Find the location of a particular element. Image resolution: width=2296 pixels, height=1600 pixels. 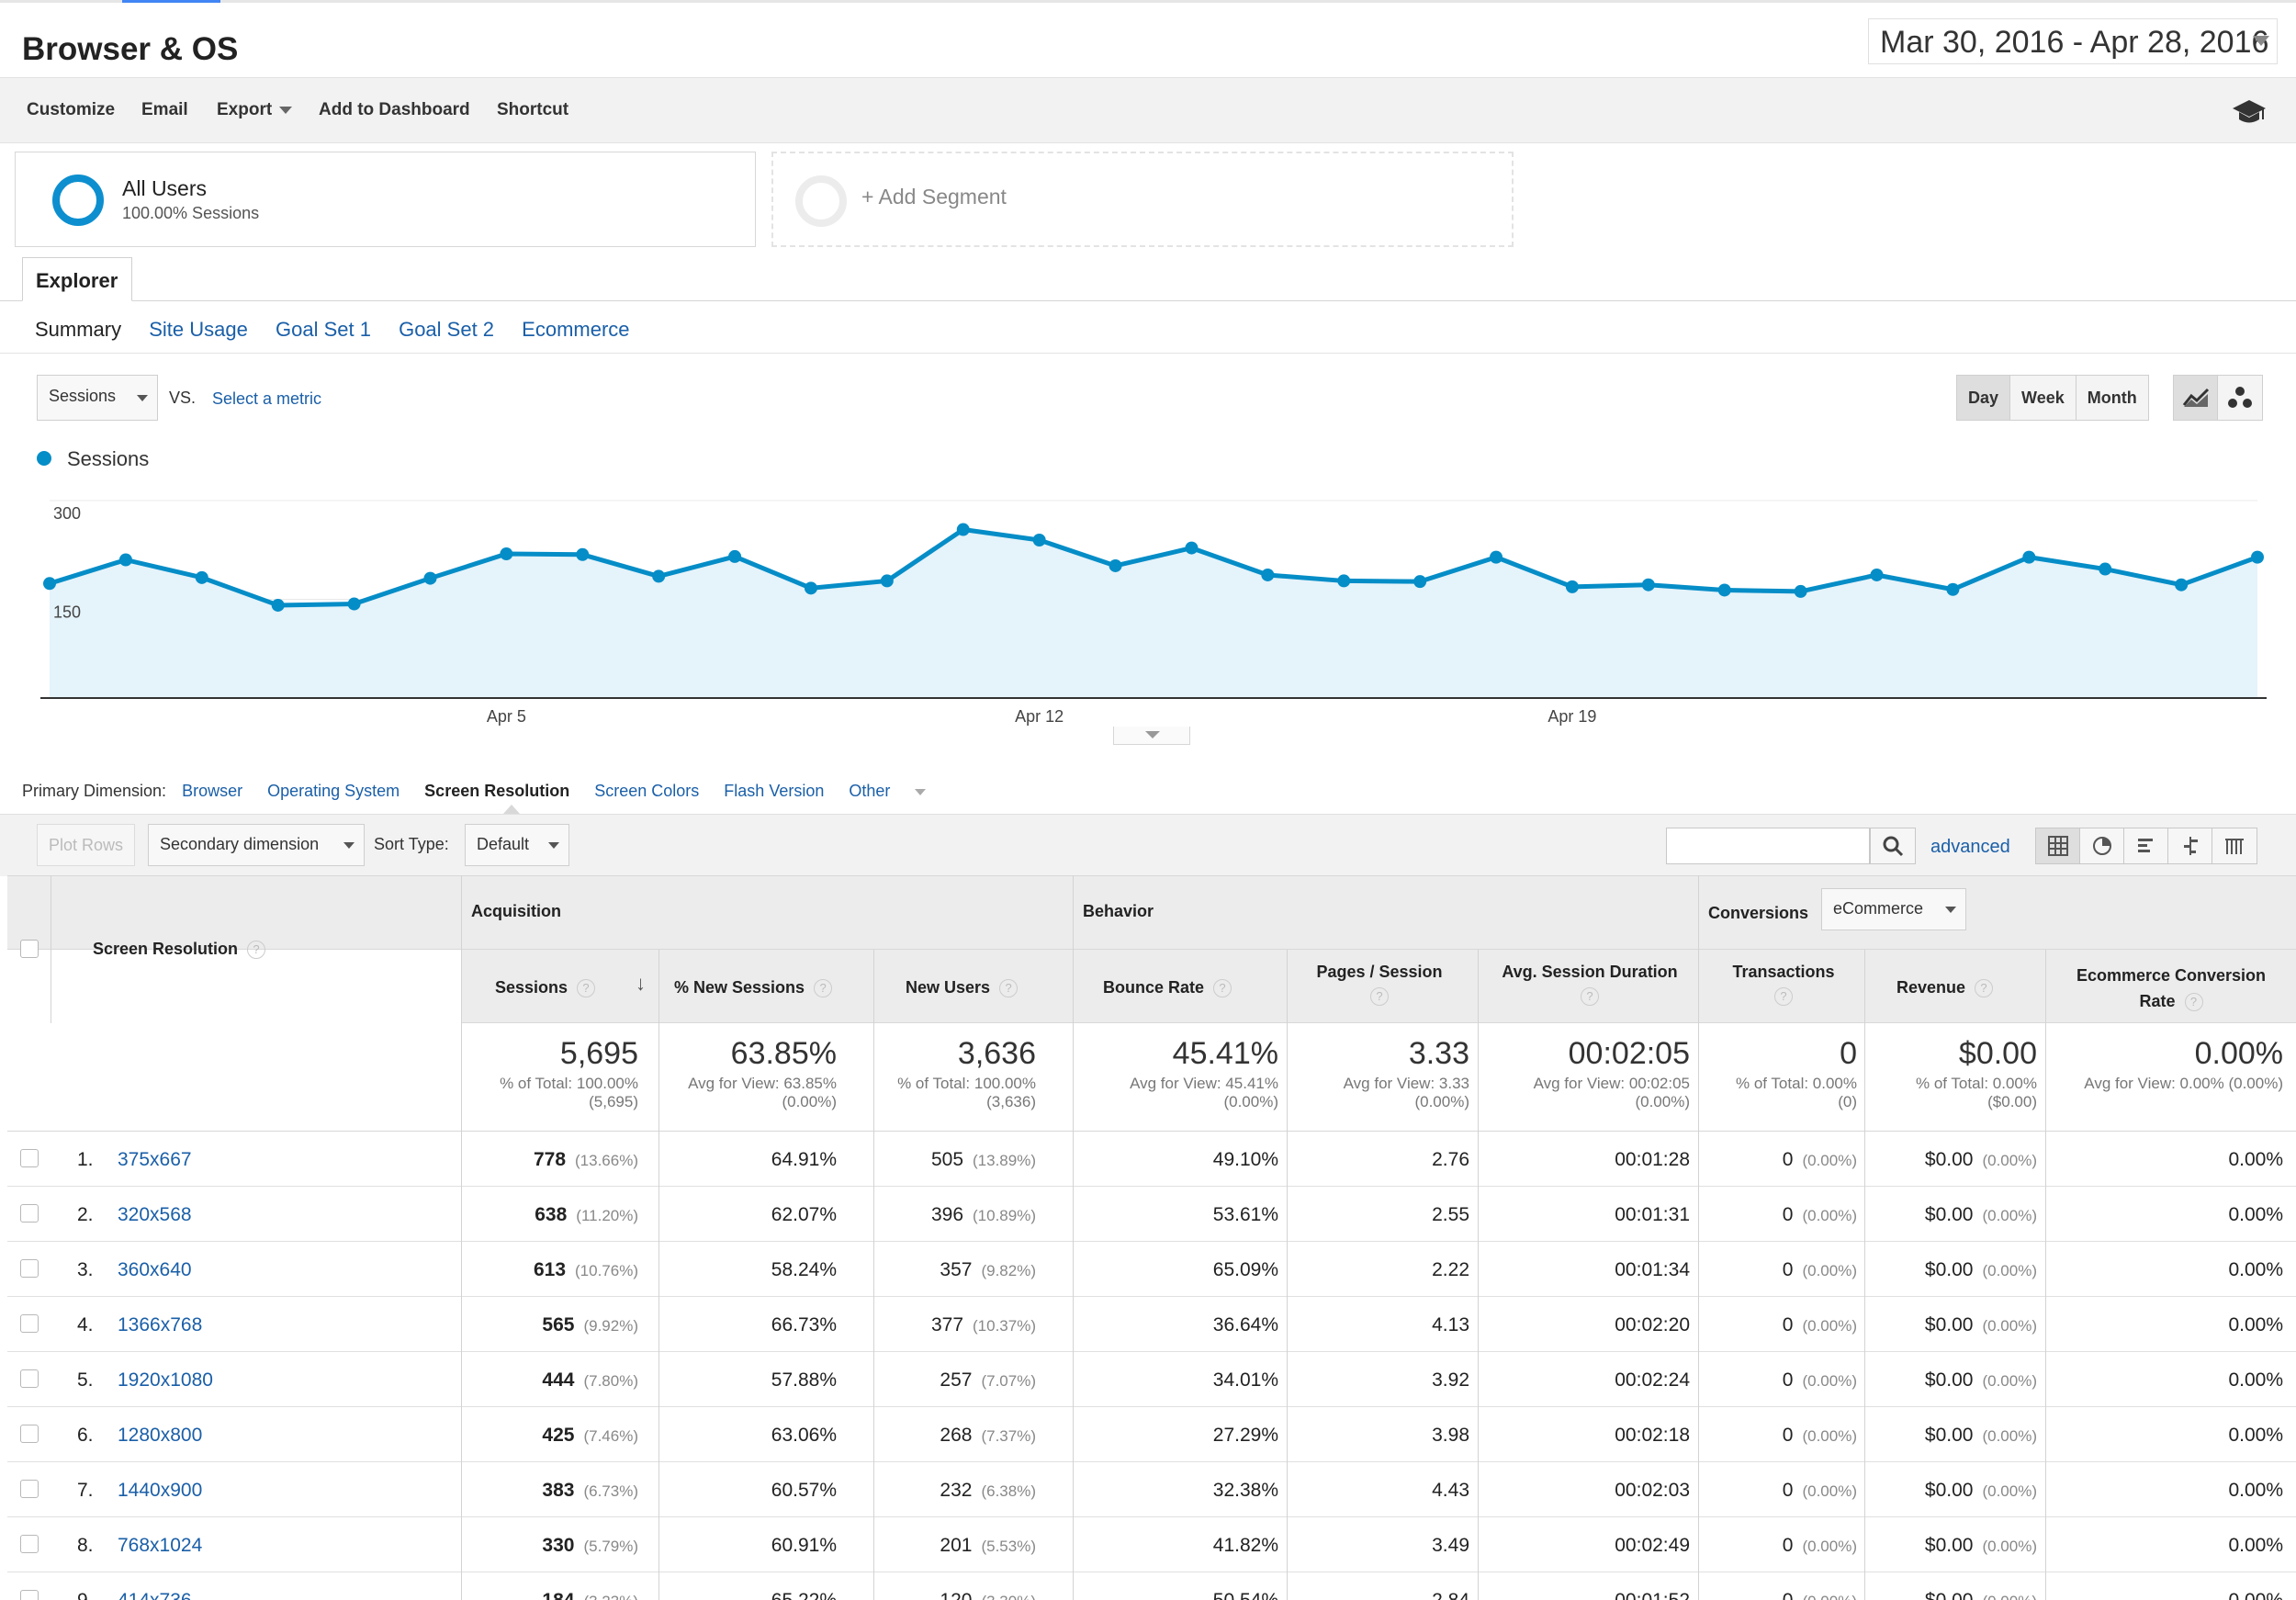

plot-rows-button: Plot Rows is located at coordinates (86, 845).